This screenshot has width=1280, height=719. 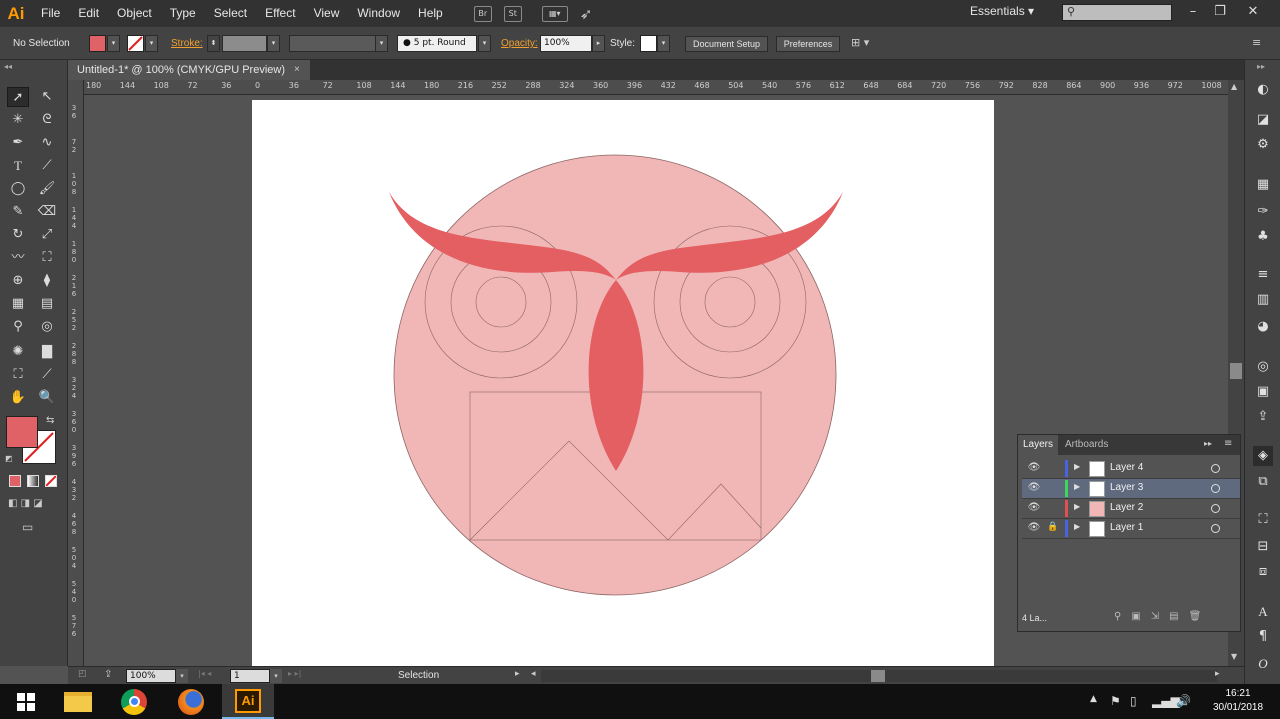 What do you see at coordinates (47, 166) in the screenshot?
I see `line-tool-icon: ⟋` at bounding box center [47, 166].